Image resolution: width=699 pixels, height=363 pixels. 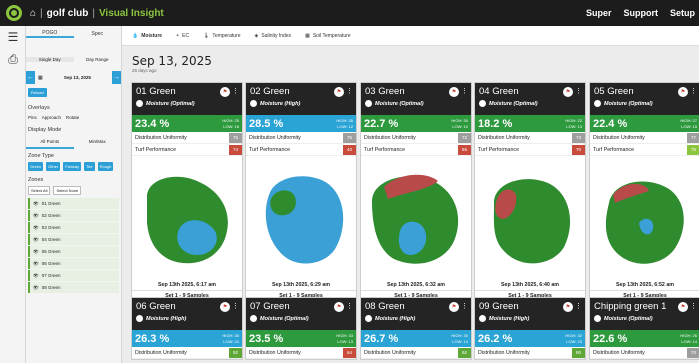 What do you see at coordinates (50, 34) in the screenshot?
I see `tab-pogo: POGO` at bounding box center [50, 34].